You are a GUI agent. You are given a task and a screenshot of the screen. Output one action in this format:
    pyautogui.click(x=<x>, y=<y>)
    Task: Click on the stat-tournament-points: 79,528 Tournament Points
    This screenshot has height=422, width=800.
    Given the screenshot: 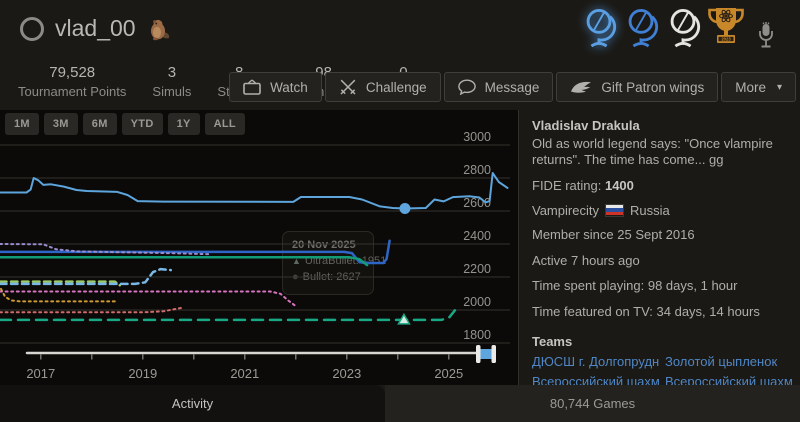 What is the action you would take?
    pyautogui.click(x=72, y=80)
    